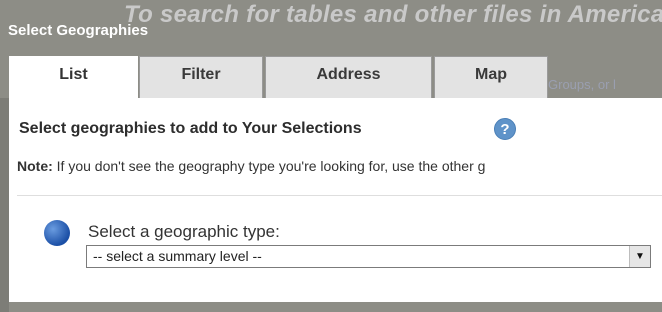 The height and width of the screenshot is (312, 662). I want to click on dialog-bottom-edge, so click(335, 307).